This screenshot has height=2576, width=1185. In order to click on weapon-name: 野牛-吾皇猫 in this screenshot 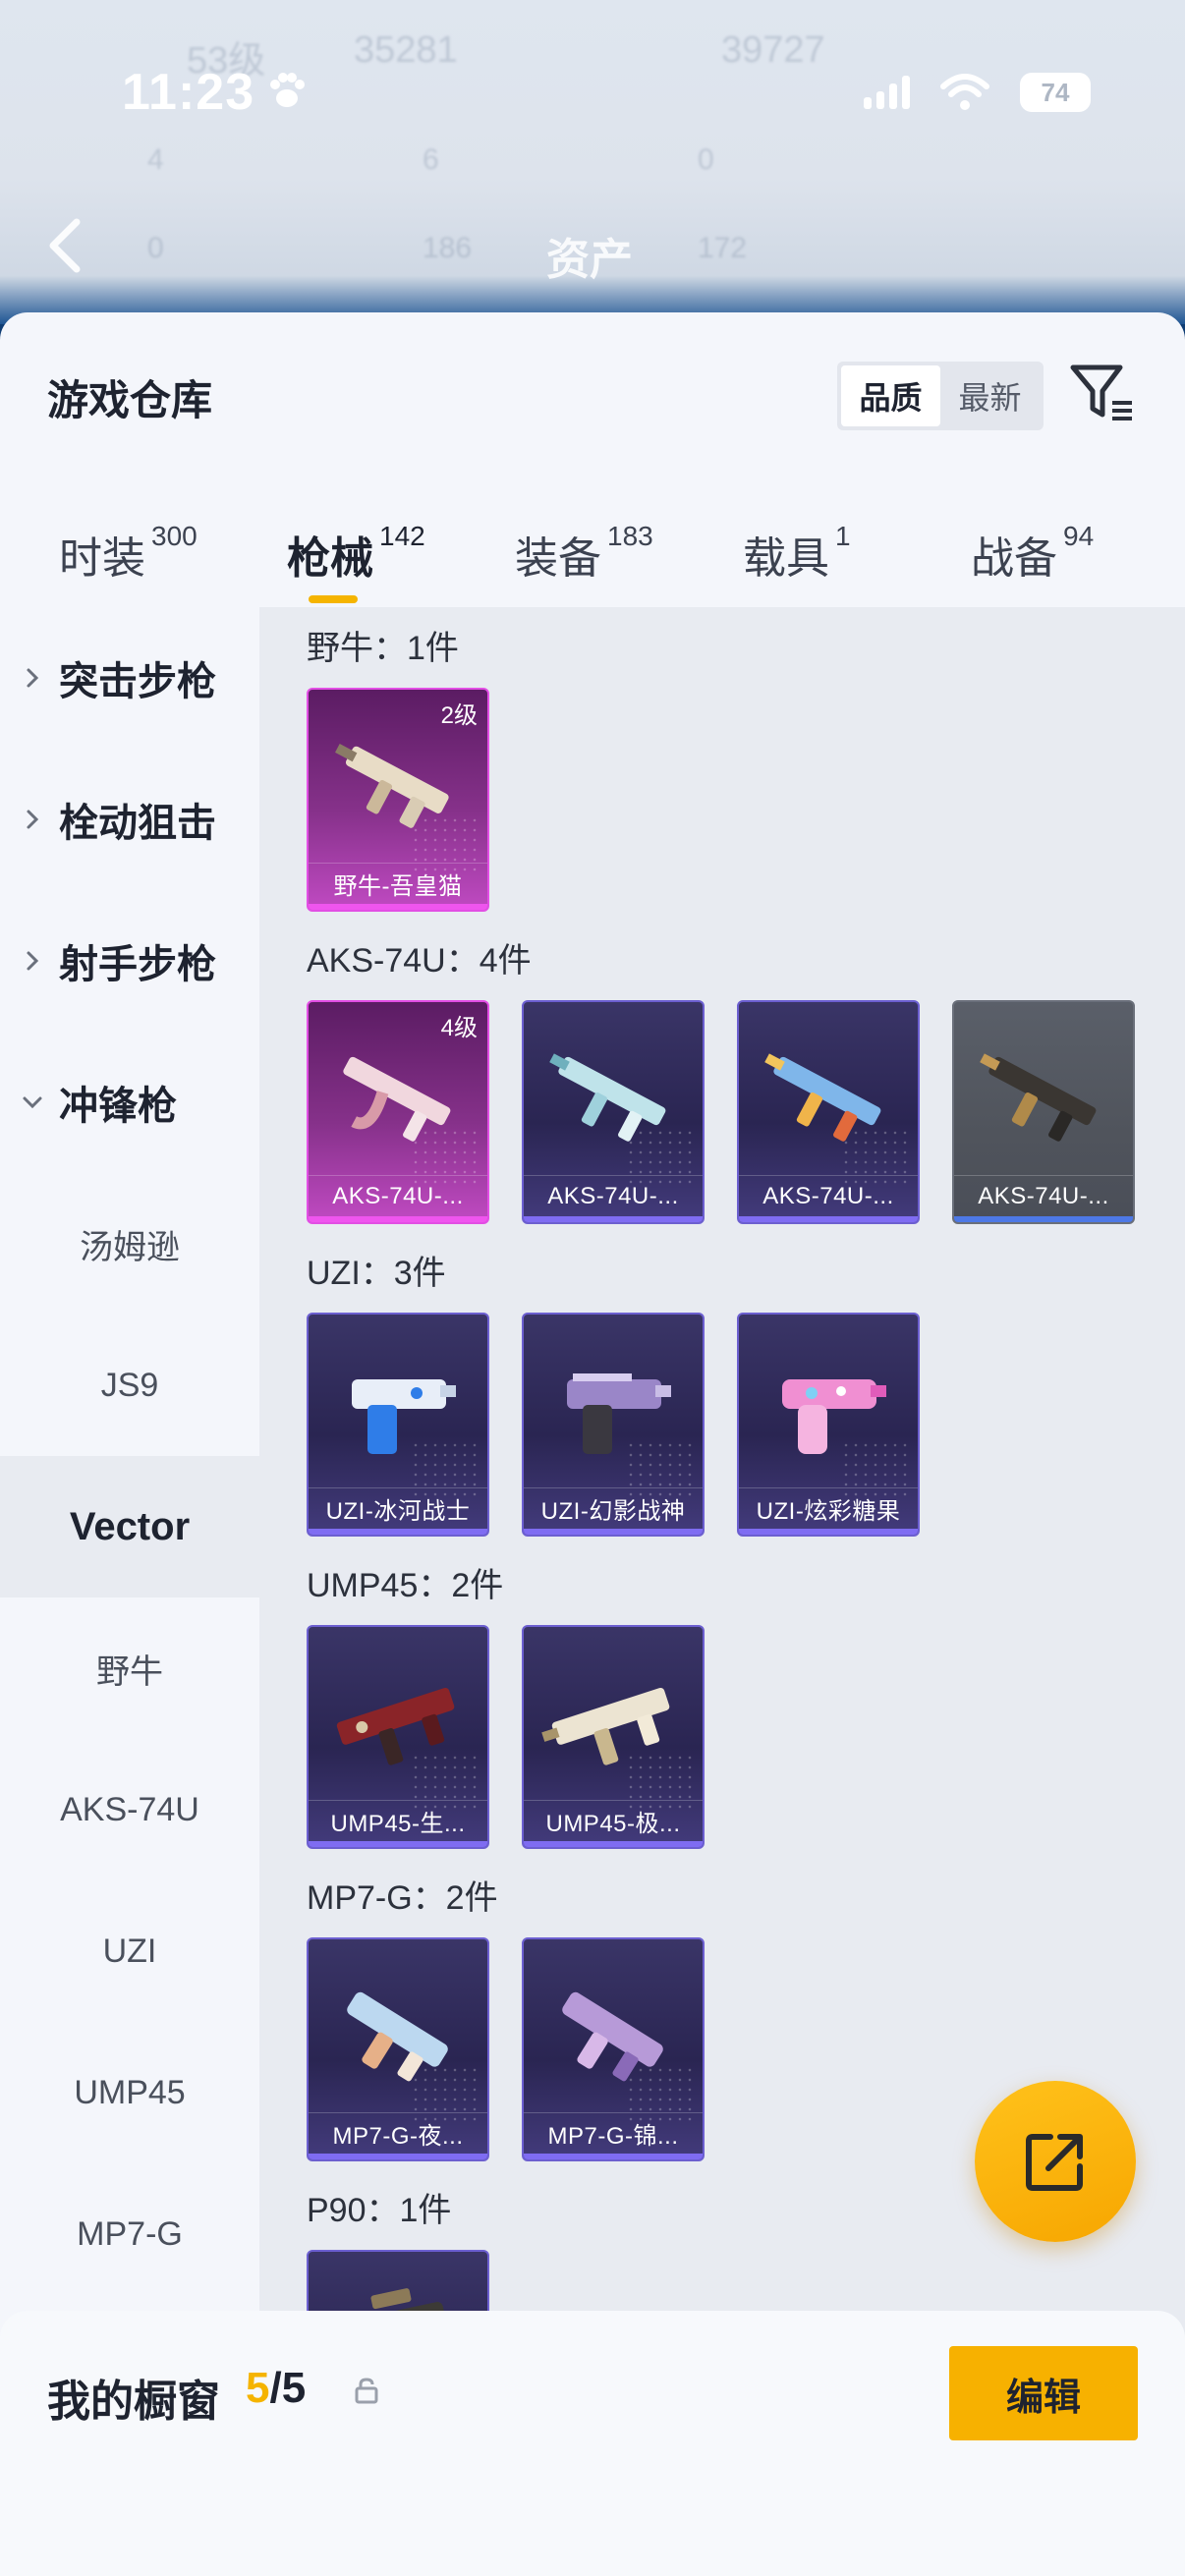, I will do `click(398, 883)`.